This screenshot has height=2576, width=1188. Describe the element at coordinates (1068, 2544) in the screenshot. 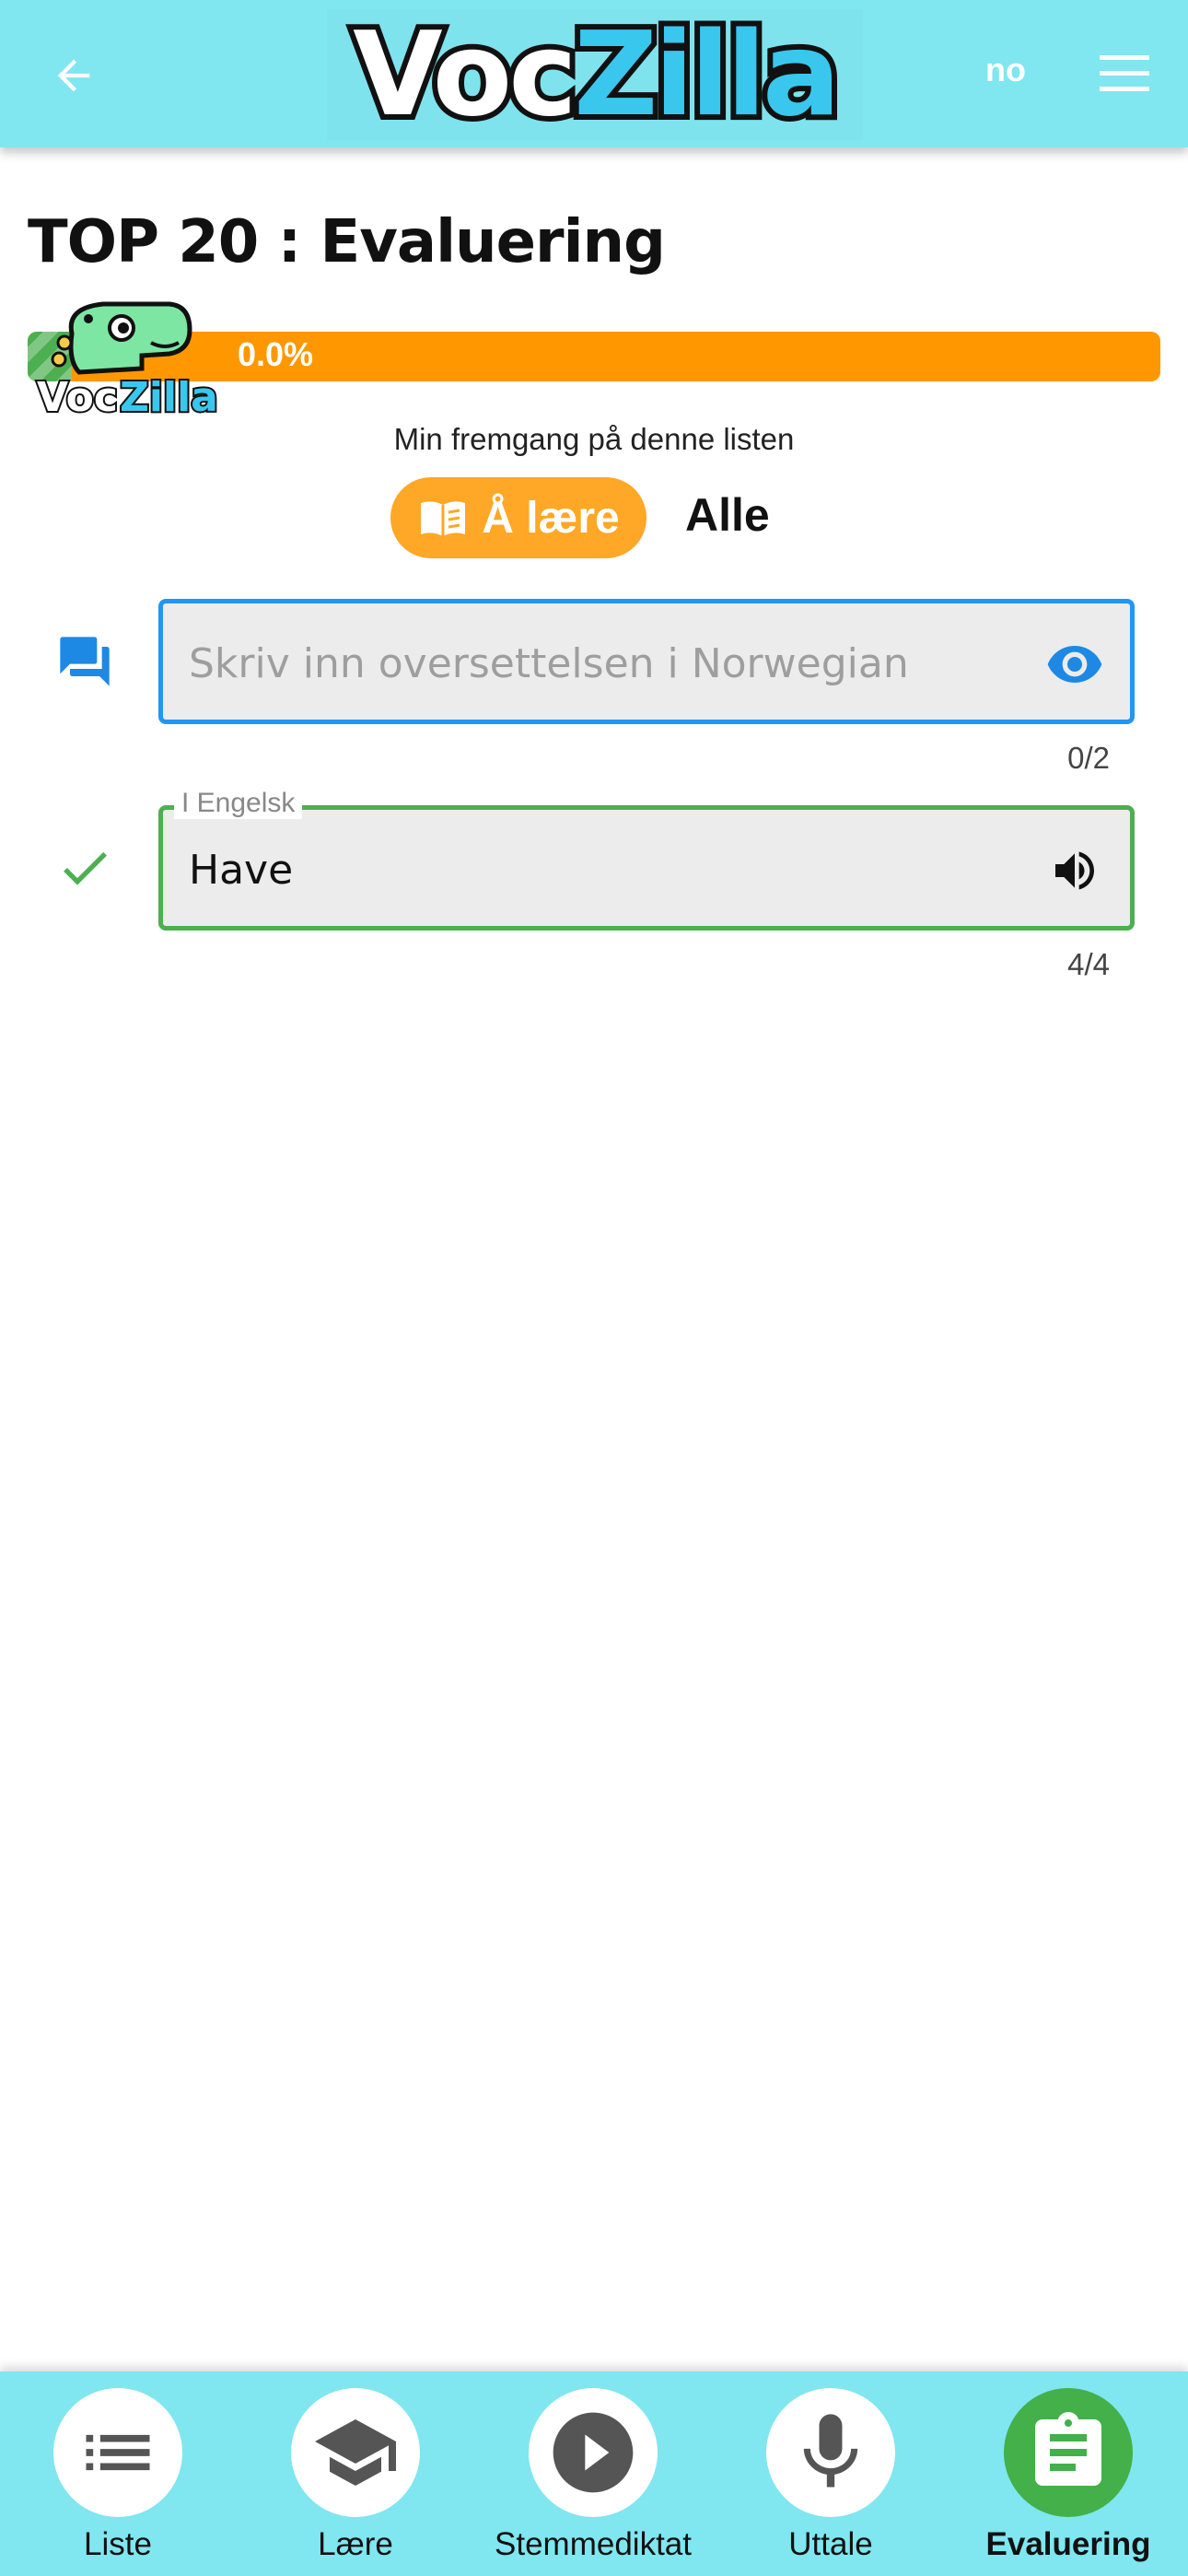

I see `nav-label-evaluering: Evaluering` at that location.